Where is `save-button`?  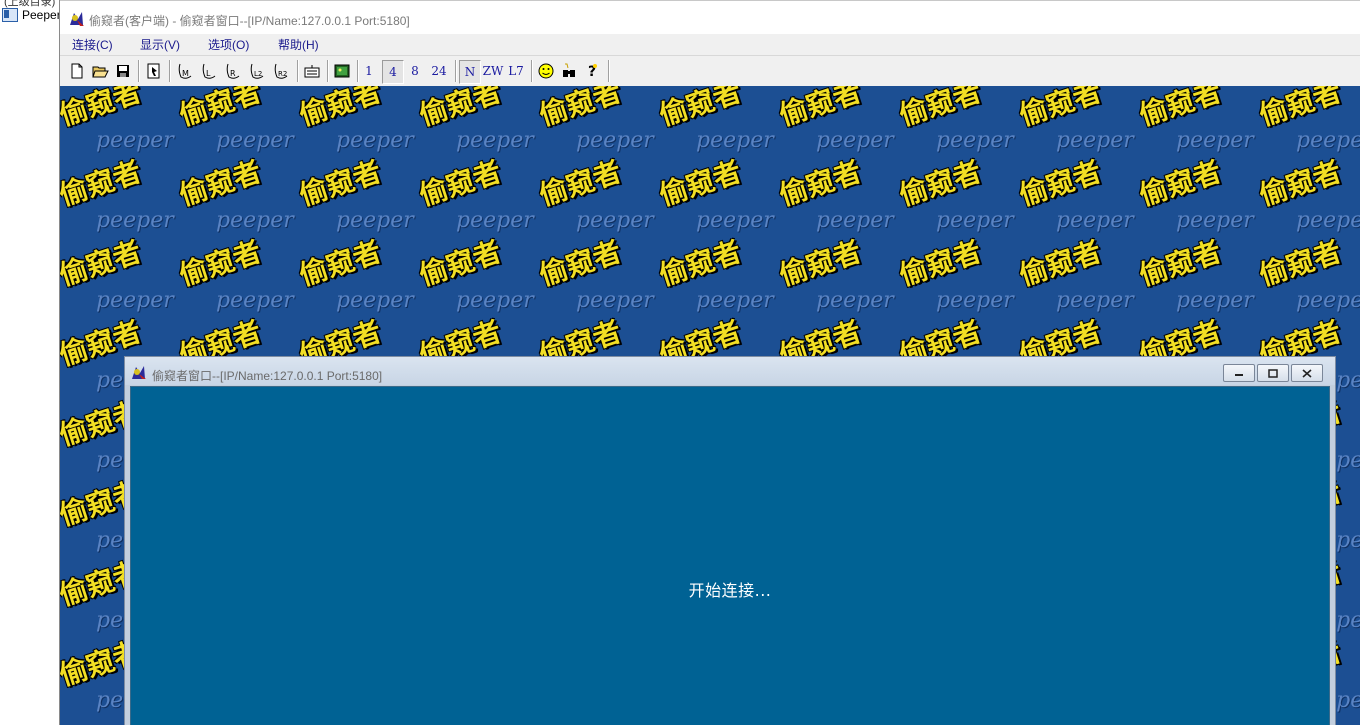
save-button is located at coordinates (123, 71).